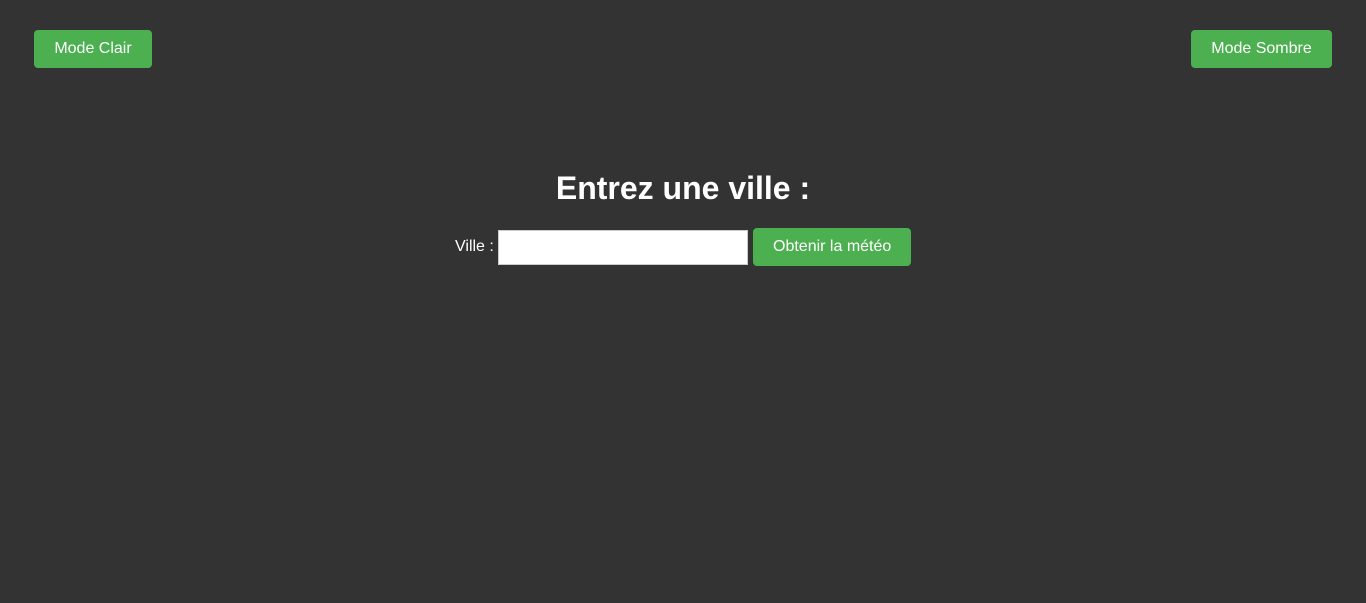 This screenshot has height=603, width=1366. I want to click on light-mode-button: Mode Clair, so click(93, 49).